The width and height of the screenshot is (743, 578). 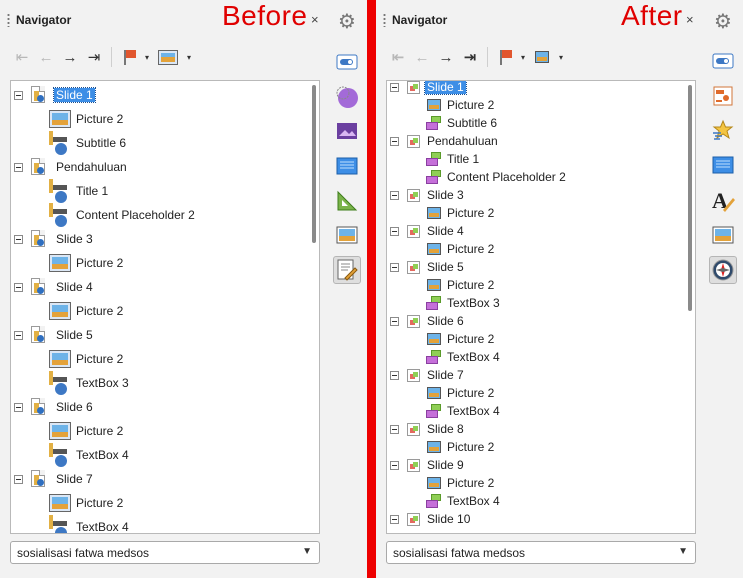 I want to click on tree-row-slide: Slide 9, so click(x=536, y=465).